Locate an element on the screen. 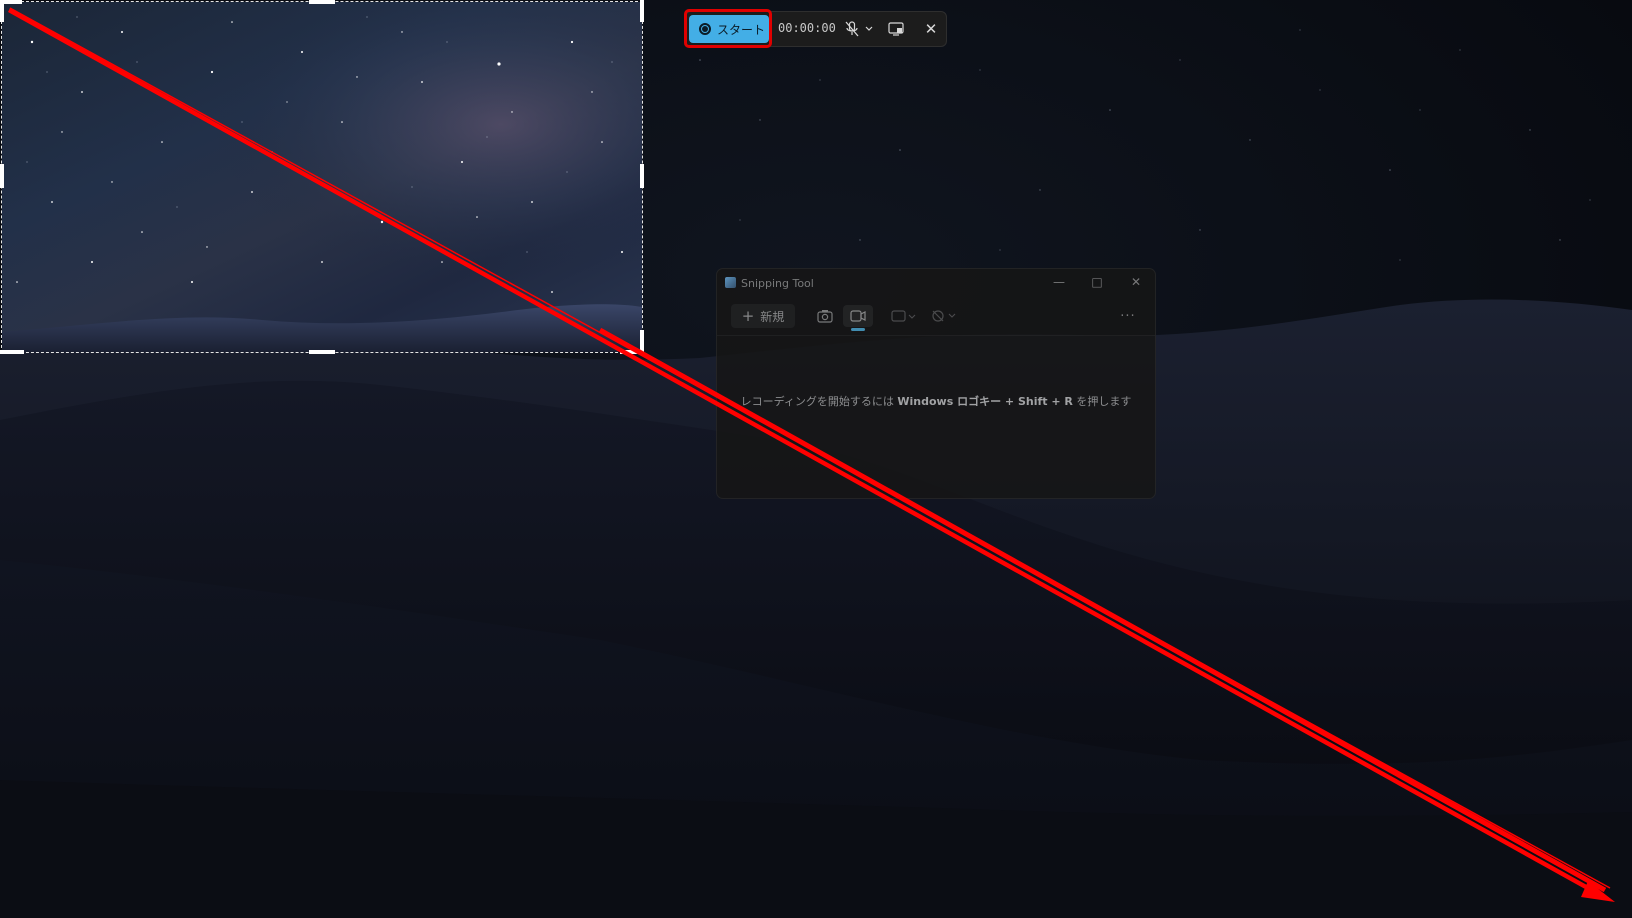  maximize-icon: □ is located at coordinates (1097, 282).